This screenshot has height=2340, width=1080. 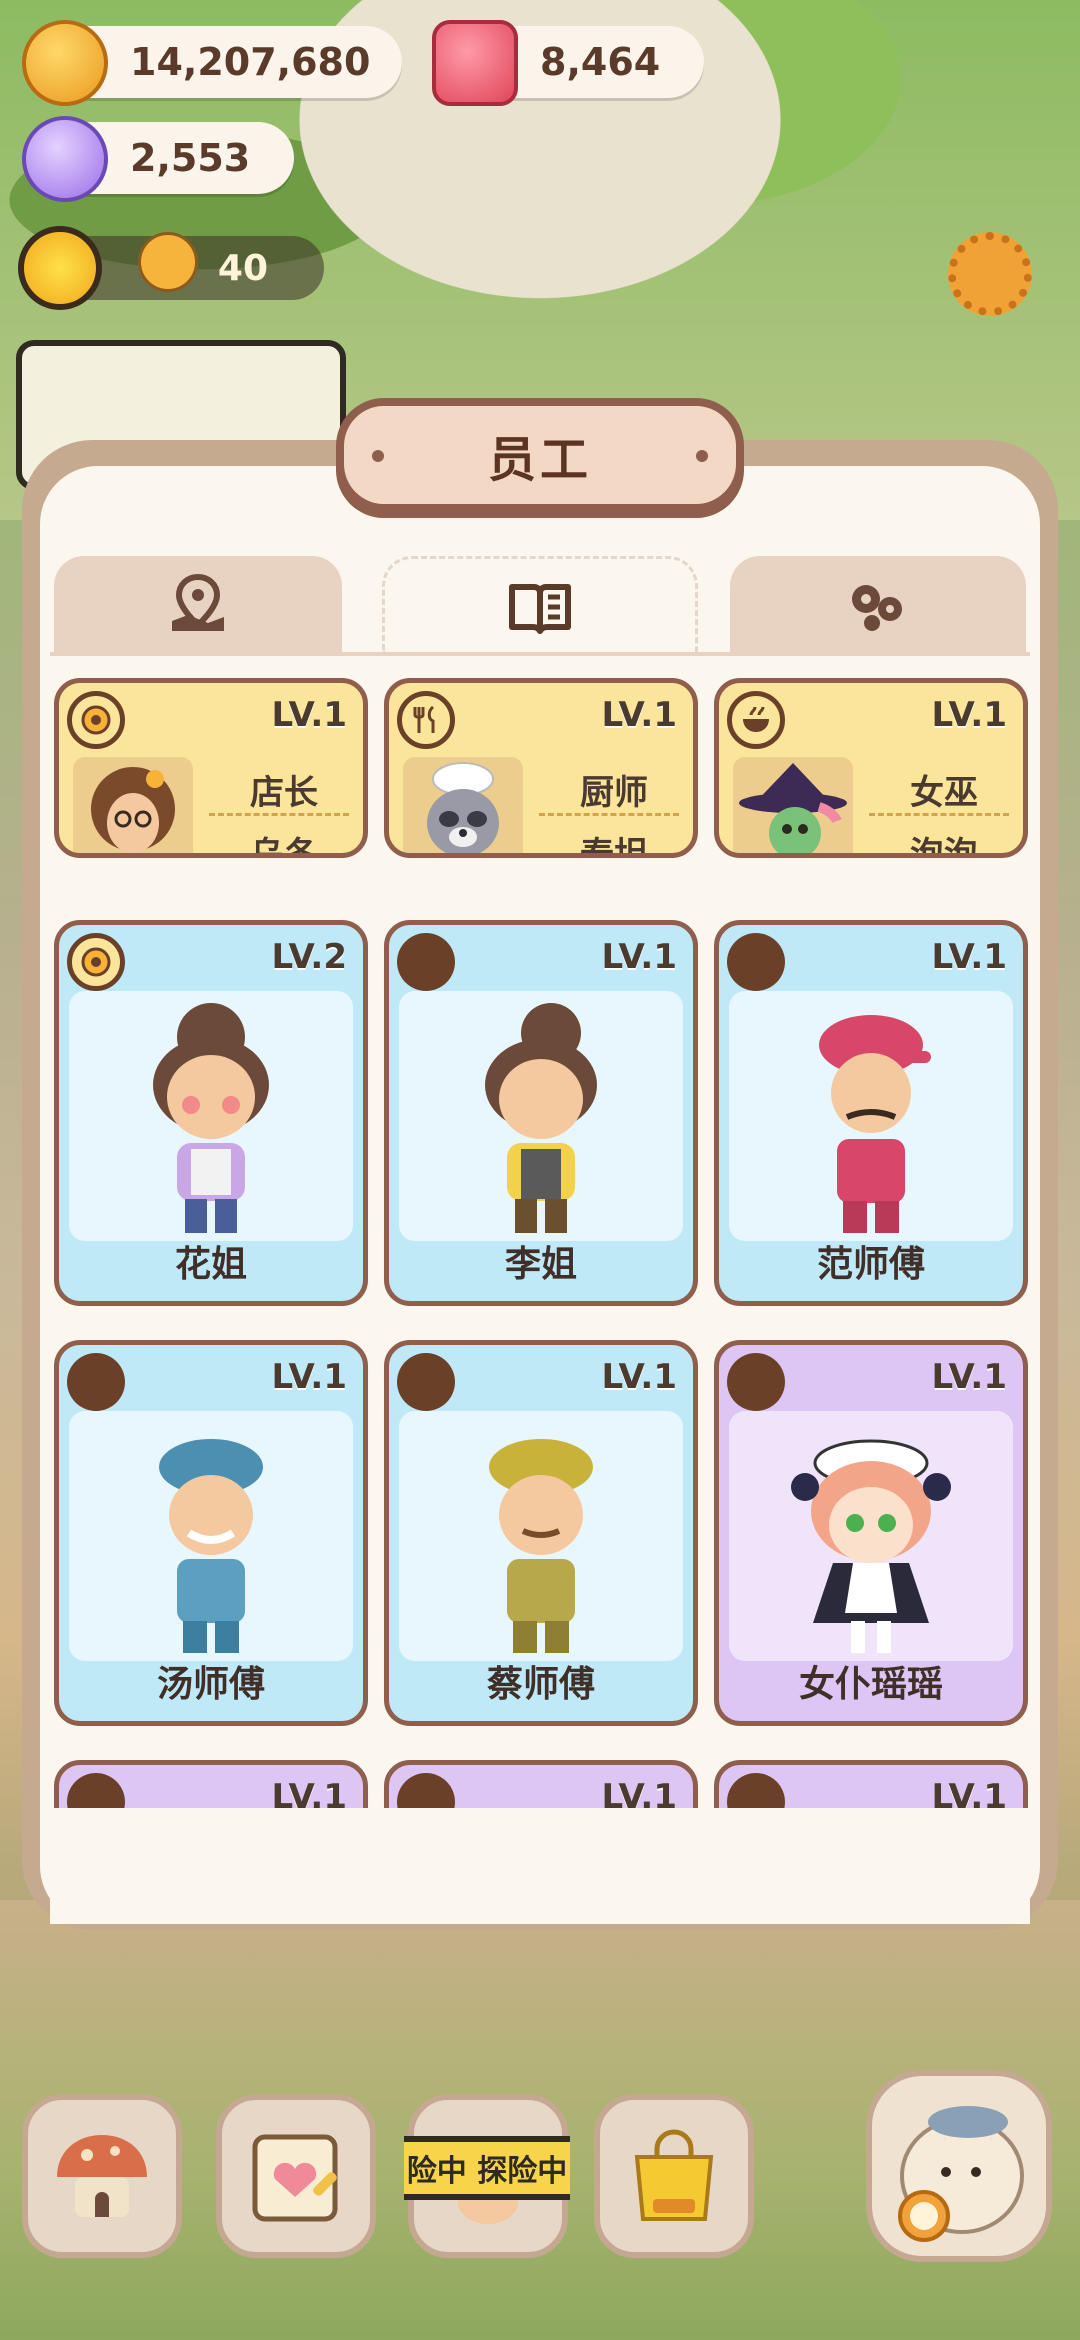 I want to click on staff-card: LV.1 汤师傅, so click(x=211, y=1533).